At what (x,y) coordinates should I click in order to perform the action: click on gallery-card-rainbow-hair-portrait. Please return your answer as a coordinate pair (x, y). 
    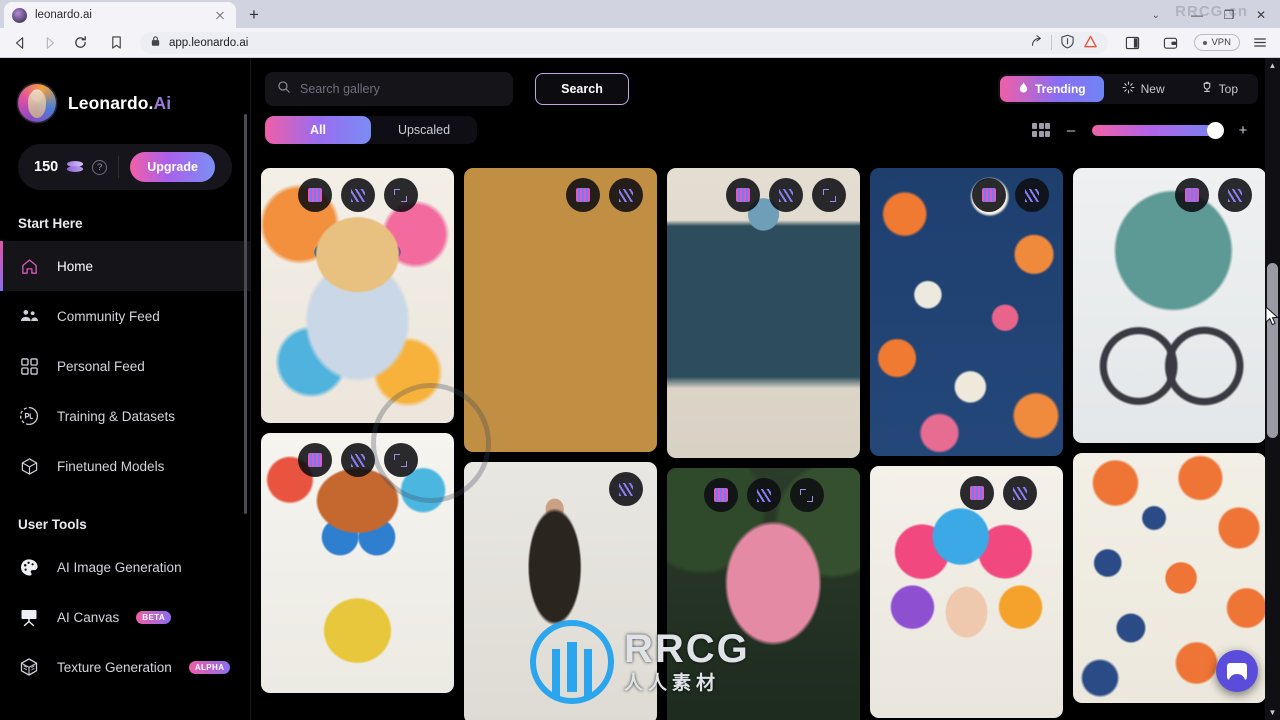
    Looking at the image, I should click on (966, 592).